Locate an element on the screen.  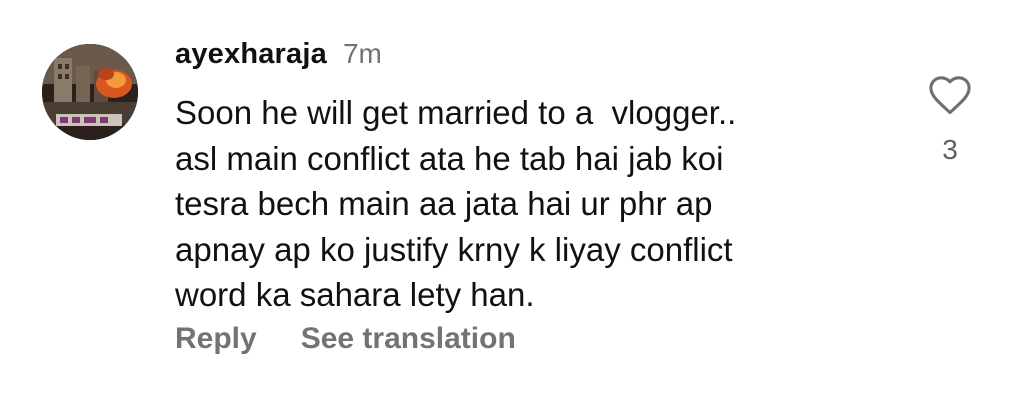
reply-button: Reply is located at coordinates (216, 339).